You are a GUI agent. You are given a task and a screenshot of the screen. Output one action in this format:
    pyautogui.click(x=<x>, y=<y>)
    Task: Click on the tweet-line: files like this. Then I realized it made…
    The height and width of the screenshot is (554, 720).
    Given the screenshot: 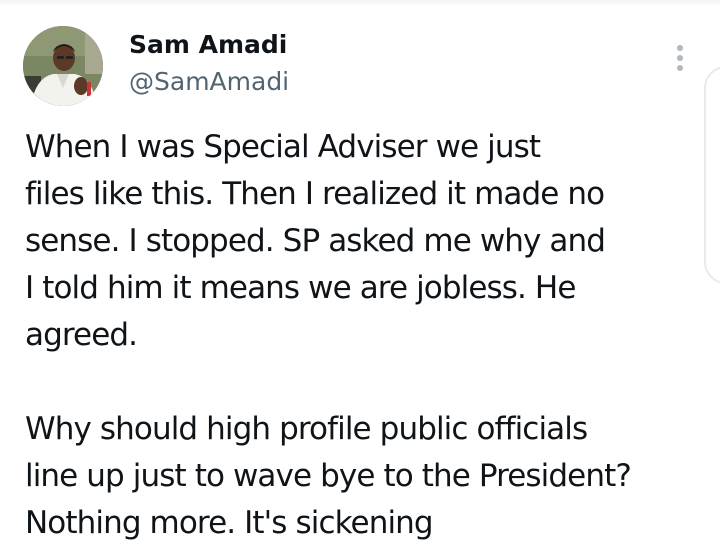 What is the action you would take?
    pyautogui.click(x=315, y=194)
    